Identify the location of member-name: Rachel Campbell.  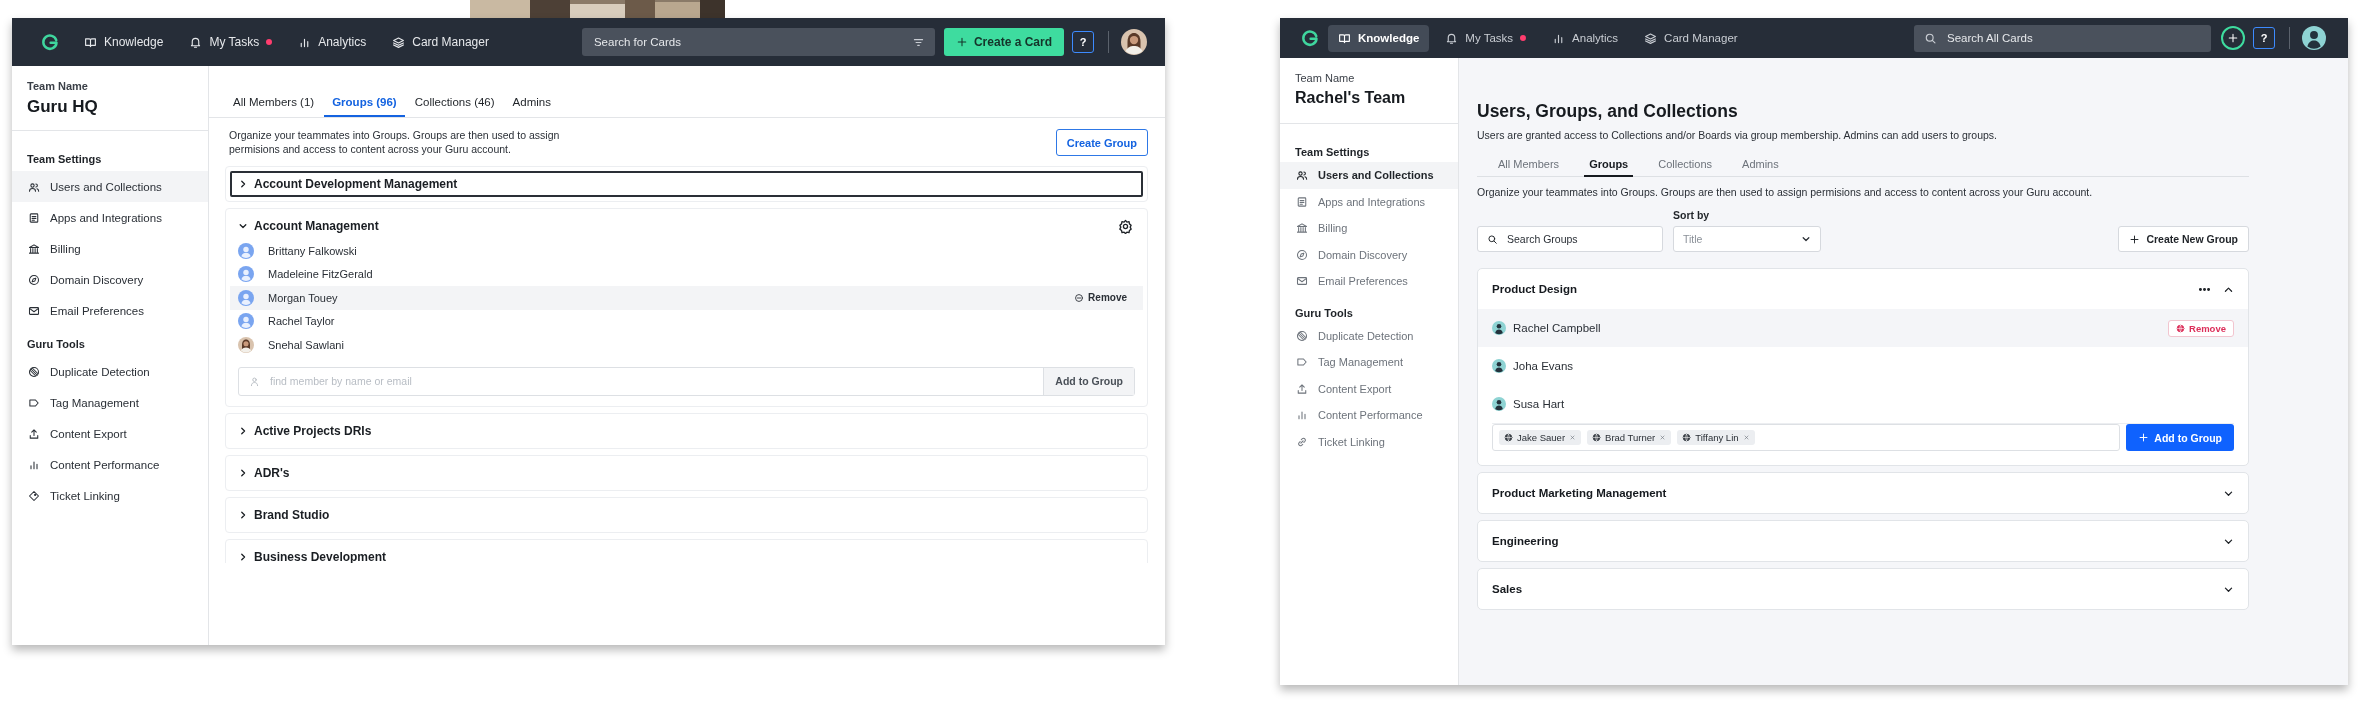
(1557, 328).